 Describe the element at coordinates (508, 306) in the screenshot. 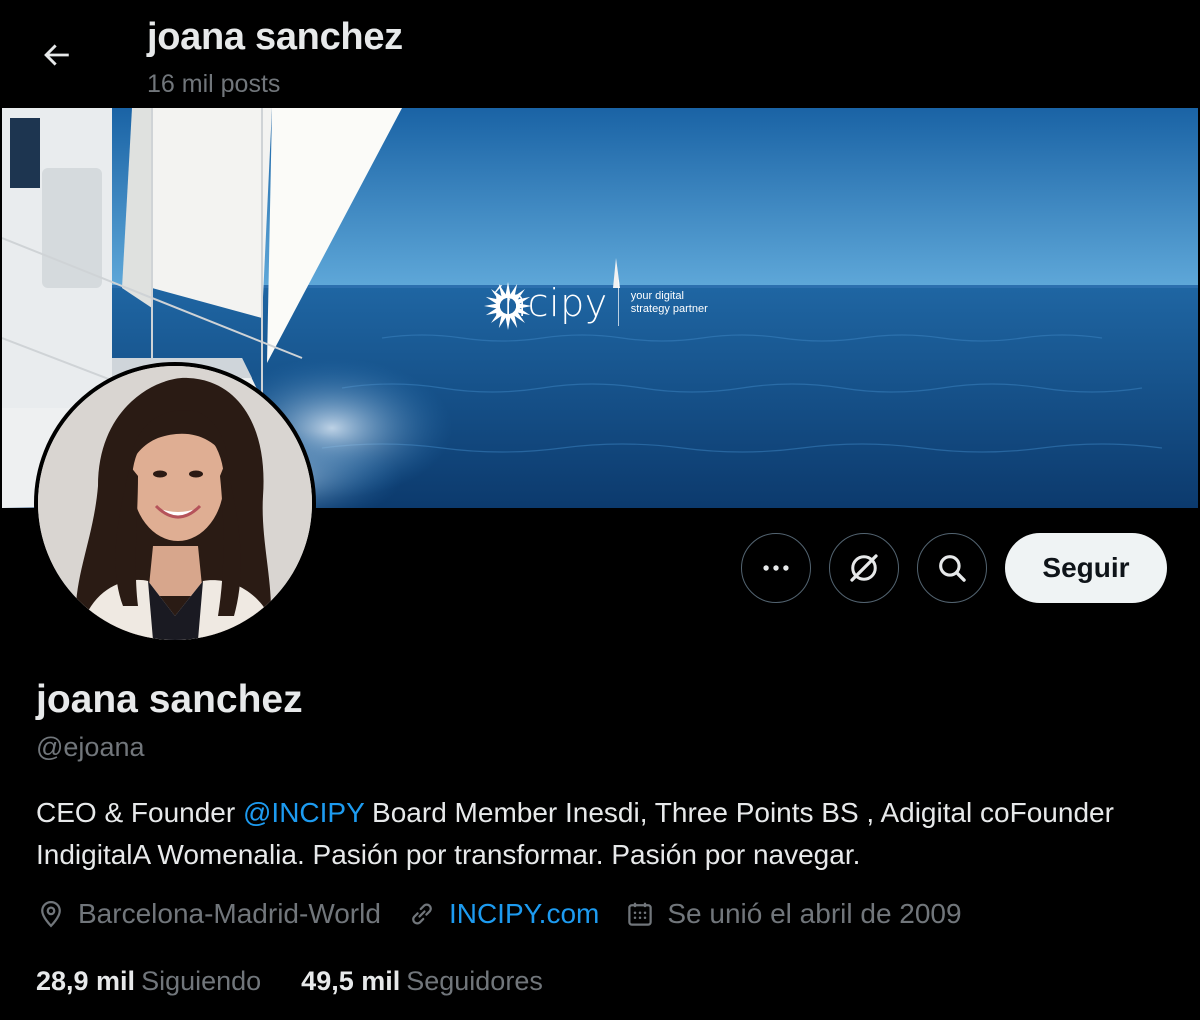

I see `sunburst-logo-icon` at that location.